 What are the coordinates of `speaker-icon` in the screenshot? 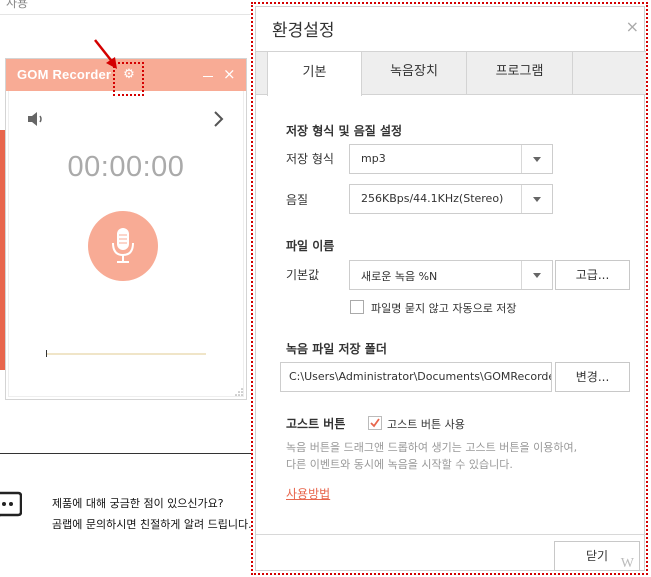 It's located at (36, 119).